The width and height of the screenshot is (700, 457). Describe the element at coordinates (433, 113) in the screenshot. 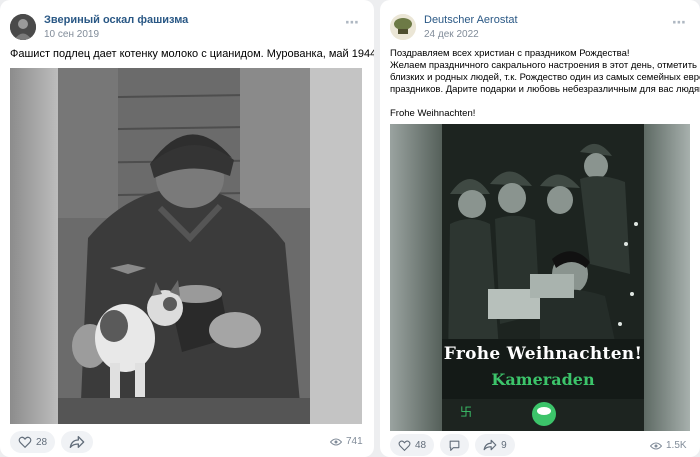

I see `post-text-closing: Frohe Weihnachten!` at that location.